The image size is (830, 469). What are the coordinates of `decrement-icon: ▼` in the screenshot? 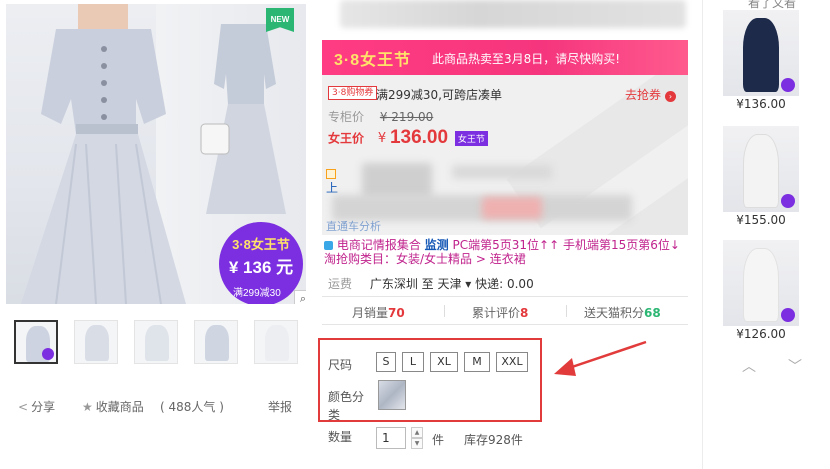 It's located at (417, 443).